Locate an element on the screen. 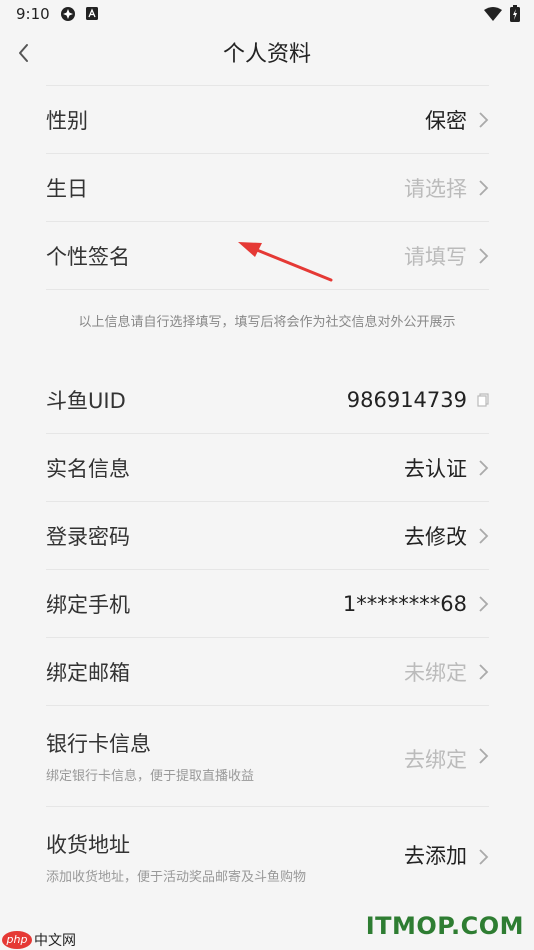 This screenshot has height=950, width=534. status-time: 9:10 is located at coordinates (33, 14).